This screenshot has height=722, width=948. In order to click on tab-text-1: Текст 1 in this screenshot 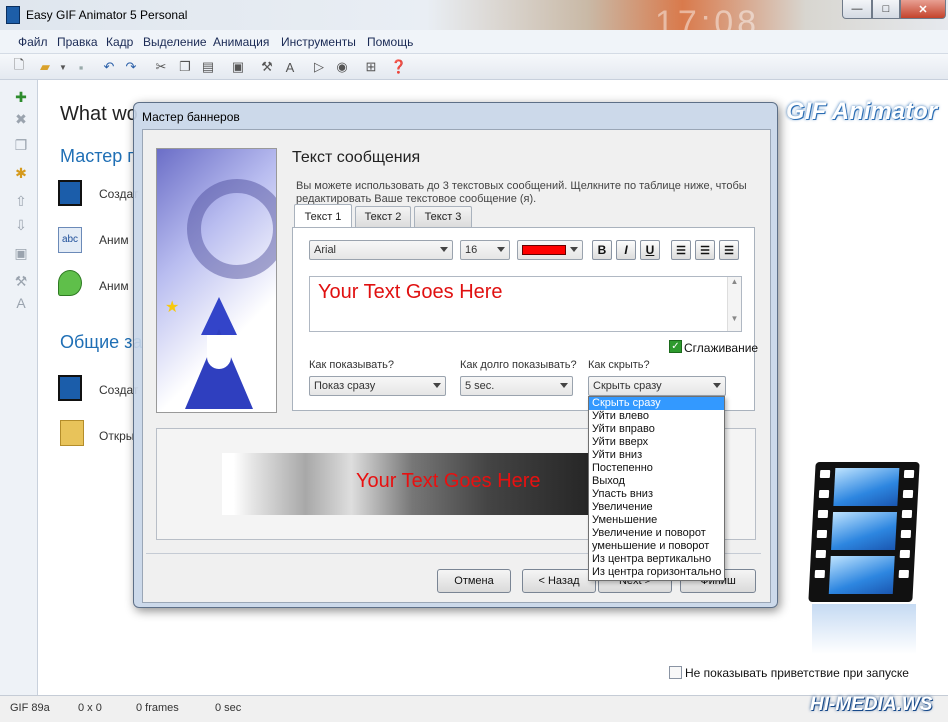, I will do `click(323, 216)`.